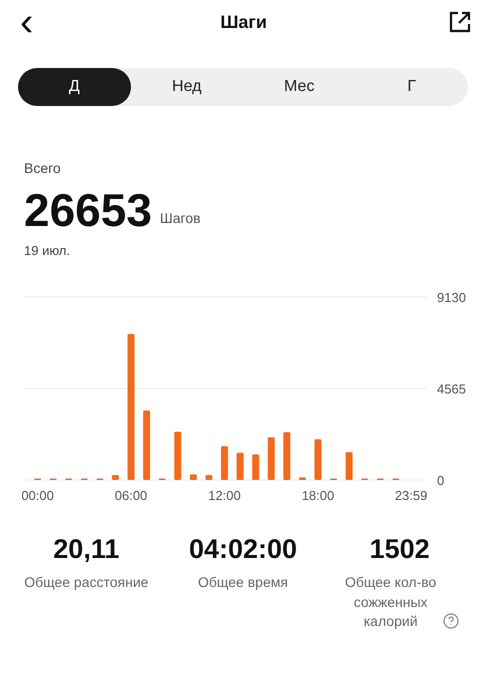 The width and height of the screenshot is (486, 680). Describe the element at coordinates (74, 87) in the screenshot. I see `period-tab: Д` at that location.